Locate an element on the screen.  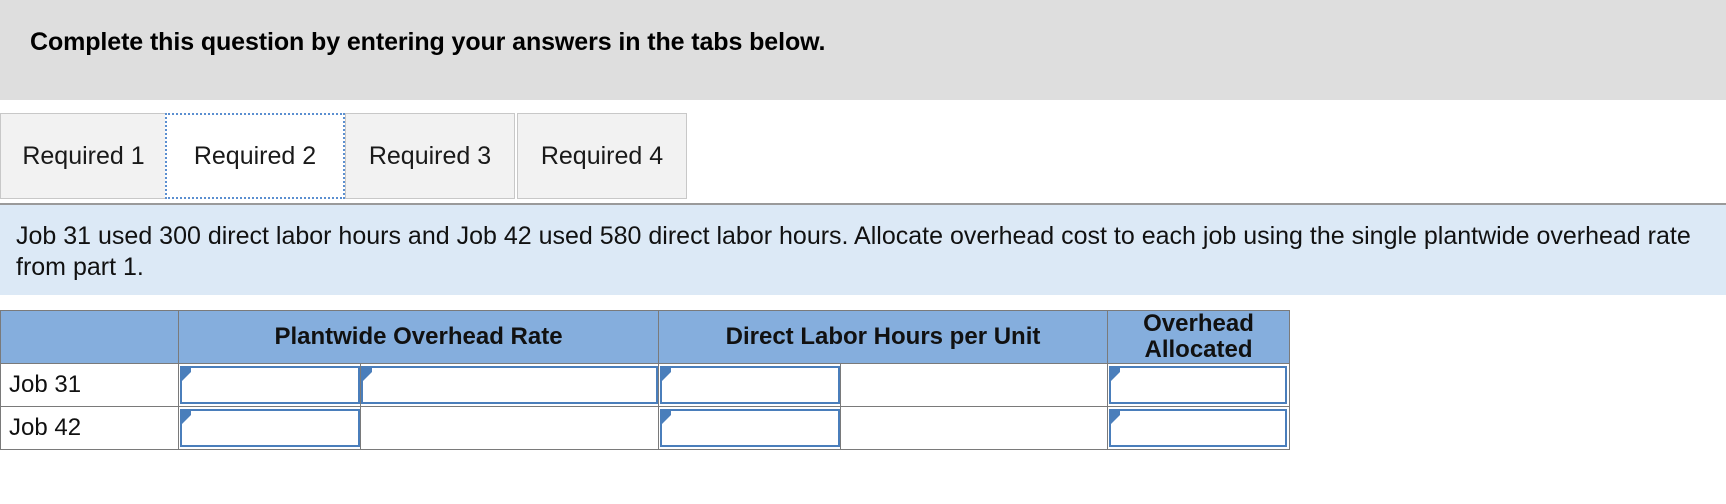
input-job31-overhead-allocated is located at coordinates (1198, 385).